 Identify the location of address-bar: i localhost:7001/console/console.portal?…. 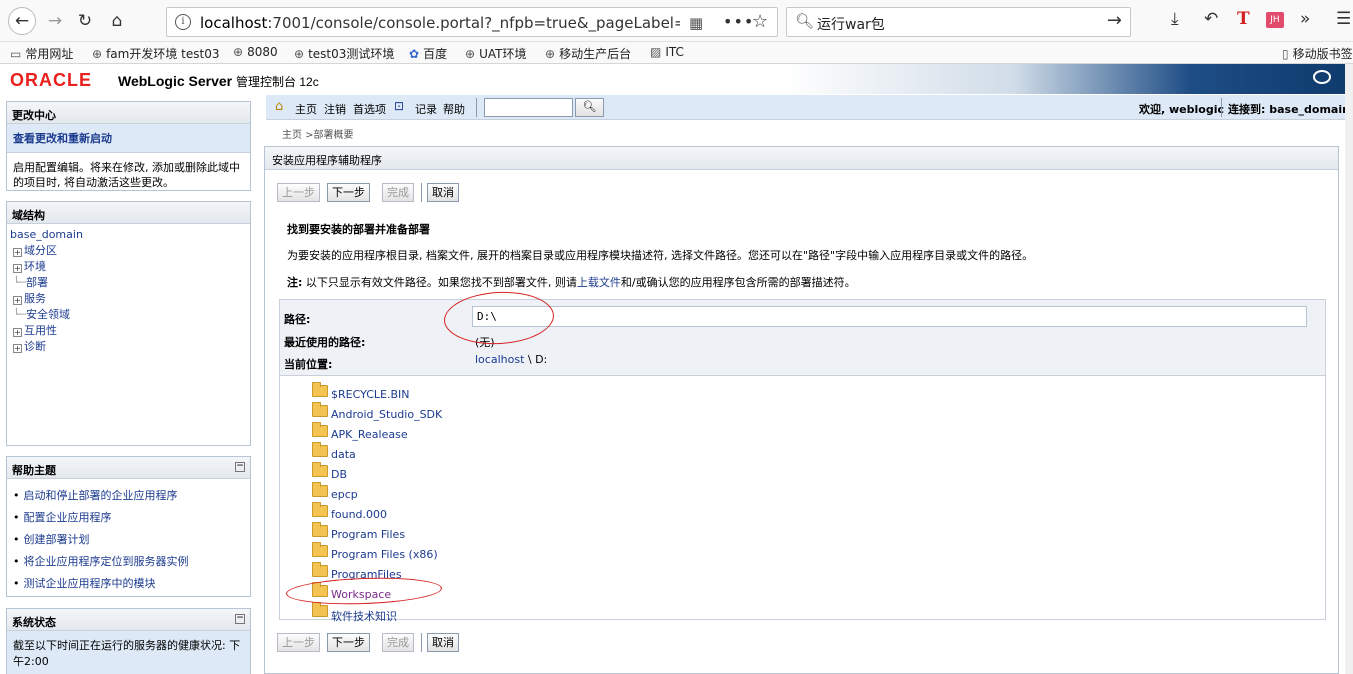
(472, 22).